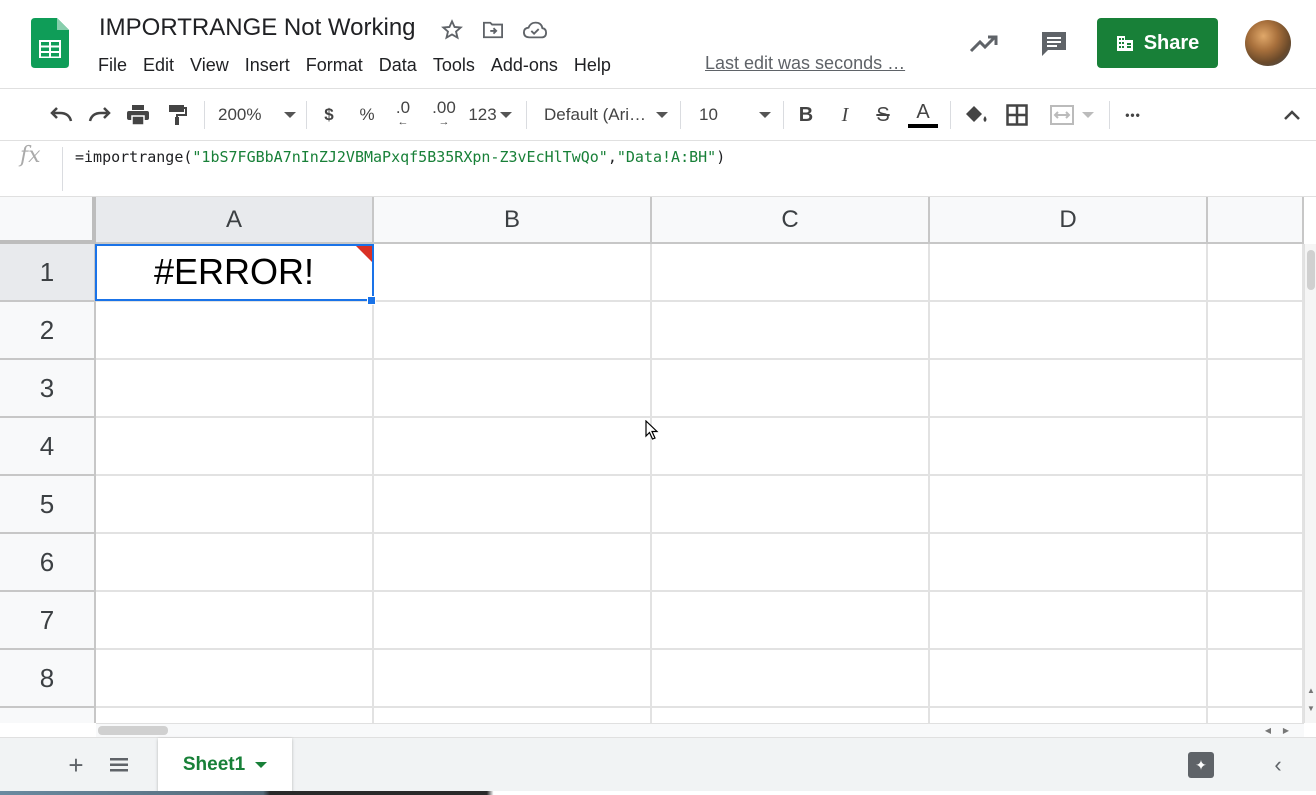 The height and width of the screenshot is (795, 1316). Describe the element at coordinates (452, 30) in the screenshot. I see `star-icon` at that location.